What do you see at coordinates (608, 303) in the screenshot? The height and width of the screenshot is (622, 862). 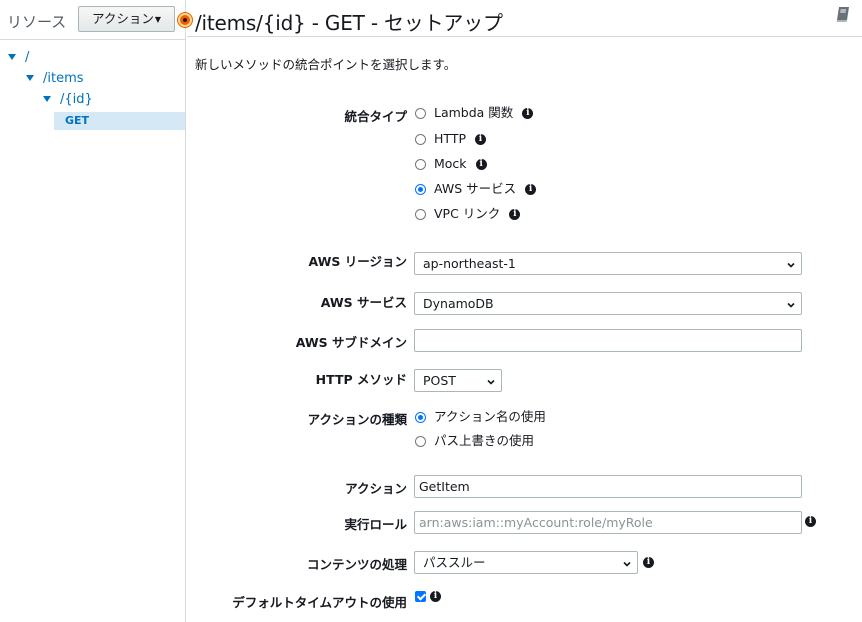 I see `service-select: DynamoDB` at bounding box center [608, 303].